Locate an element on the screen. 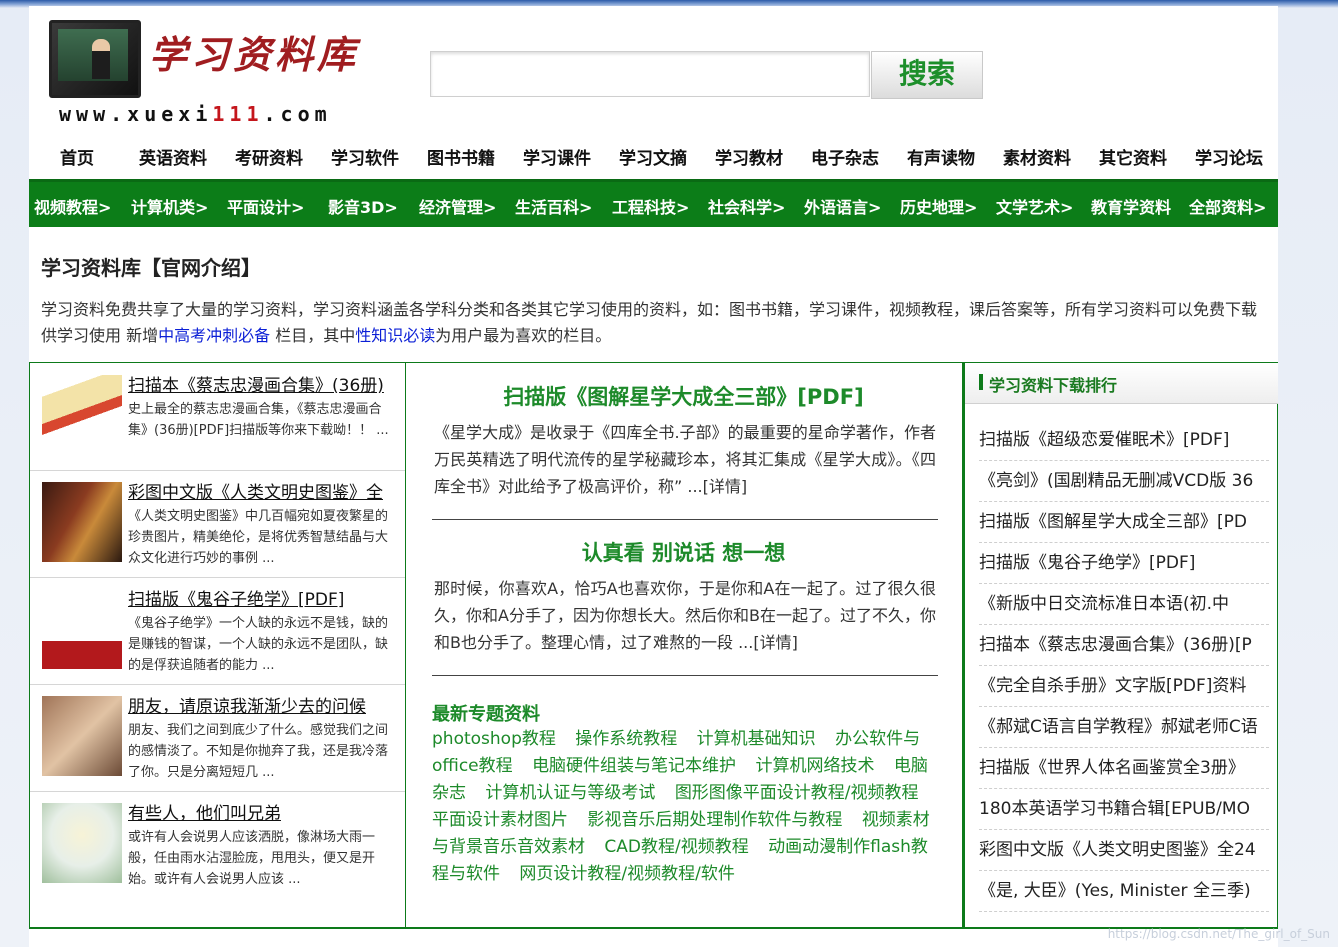 The height and width of the screenshot is (947, 1338). category-literature-art: 文学艺术> is located at coordinates (1034, 206).